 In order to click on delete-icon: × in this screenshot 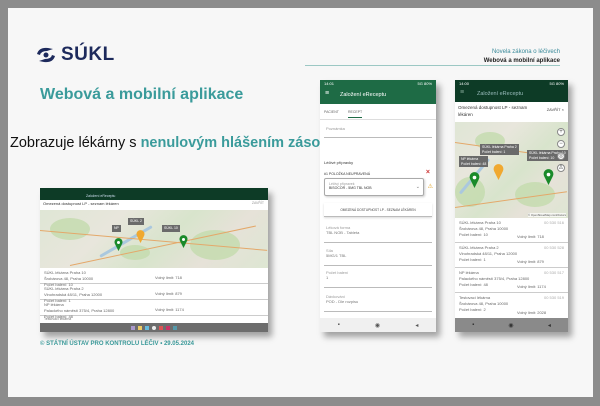, I will do `click(428, 172)`.